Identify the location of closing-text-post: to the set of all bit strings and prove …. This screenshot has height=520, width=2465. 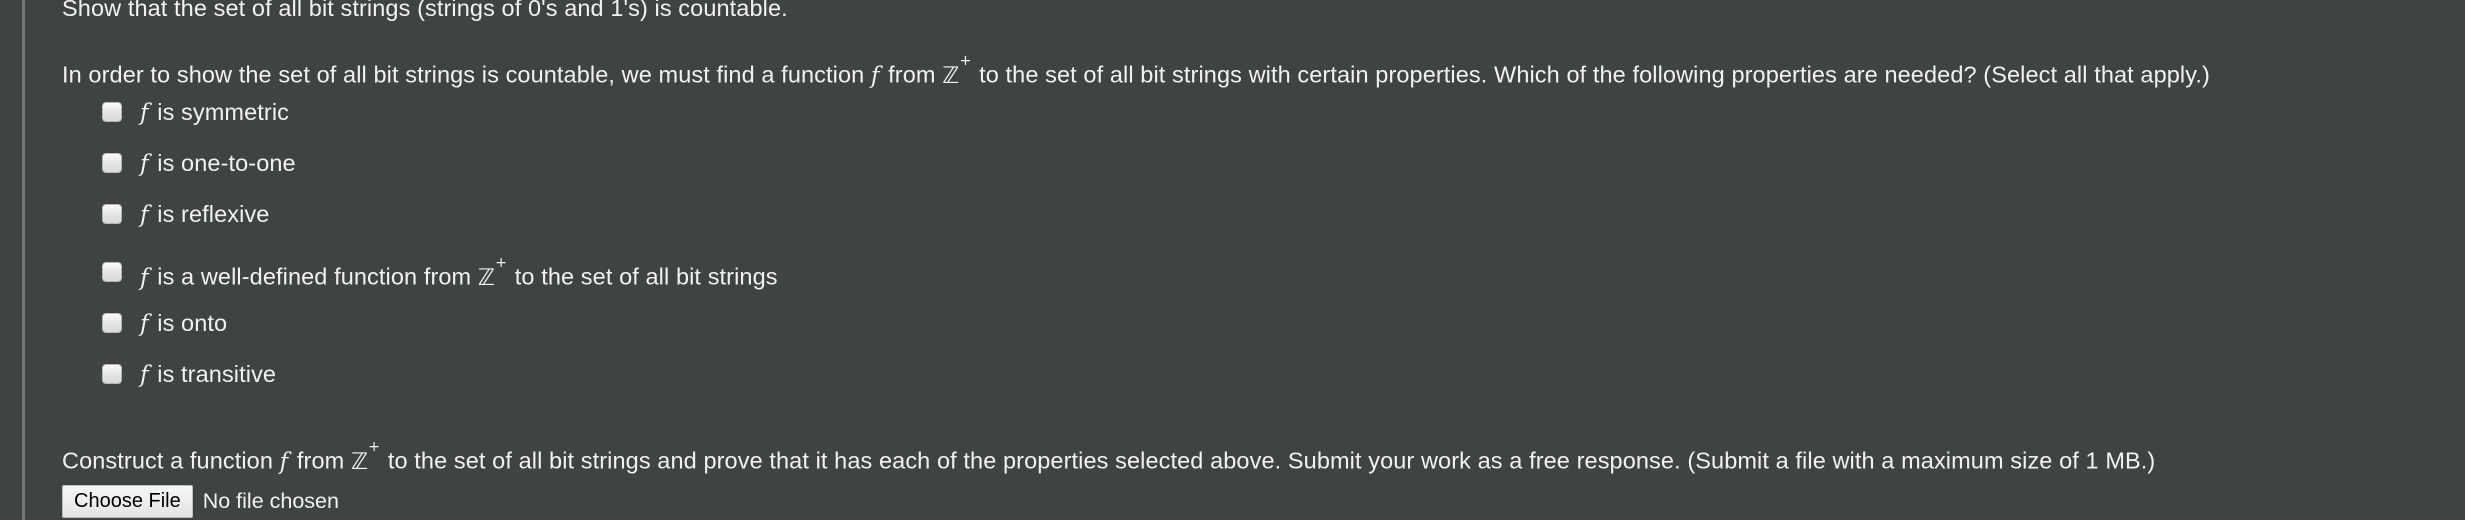
(1268, 460).